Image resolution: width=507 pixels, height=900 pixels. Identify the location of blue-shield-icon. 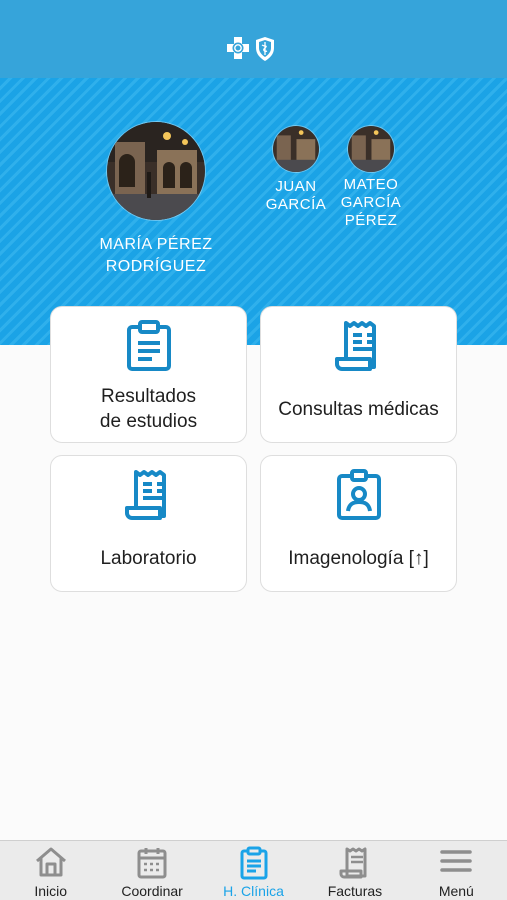
(265, 49).